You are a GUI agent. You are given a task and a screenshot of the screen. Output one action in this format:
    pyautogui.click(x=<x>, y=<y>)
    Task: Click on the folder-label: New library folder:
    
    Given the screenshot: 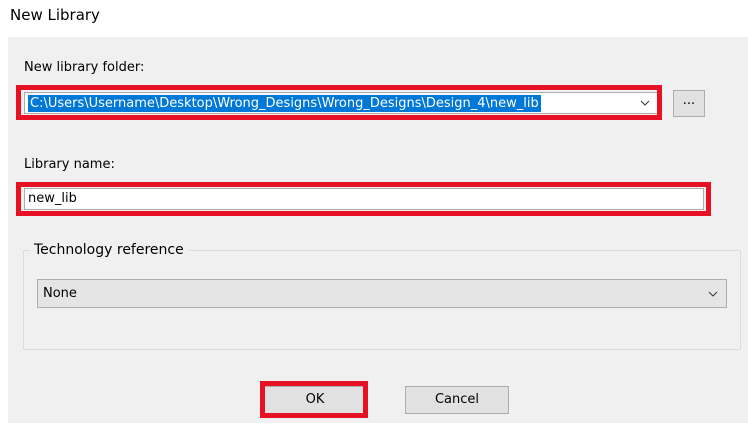 What is the action you would take?
    pyautogui.click(x=84, y=67)
    